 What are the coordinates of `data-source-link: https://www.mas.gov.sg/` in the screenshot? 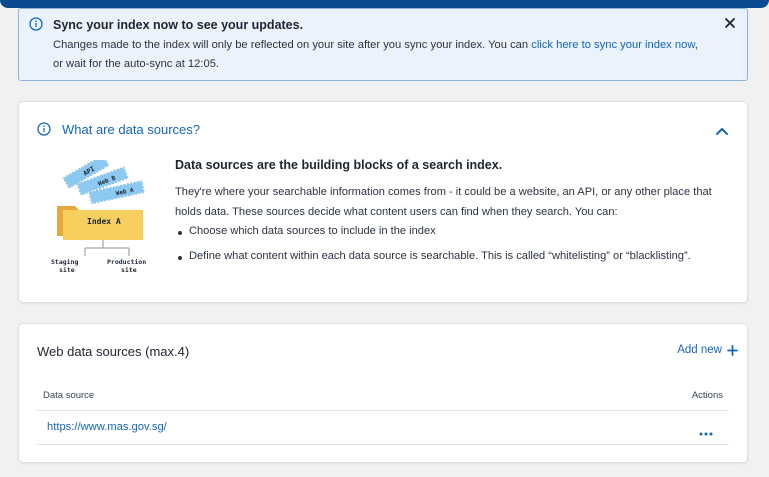 It's located at (107, 427).